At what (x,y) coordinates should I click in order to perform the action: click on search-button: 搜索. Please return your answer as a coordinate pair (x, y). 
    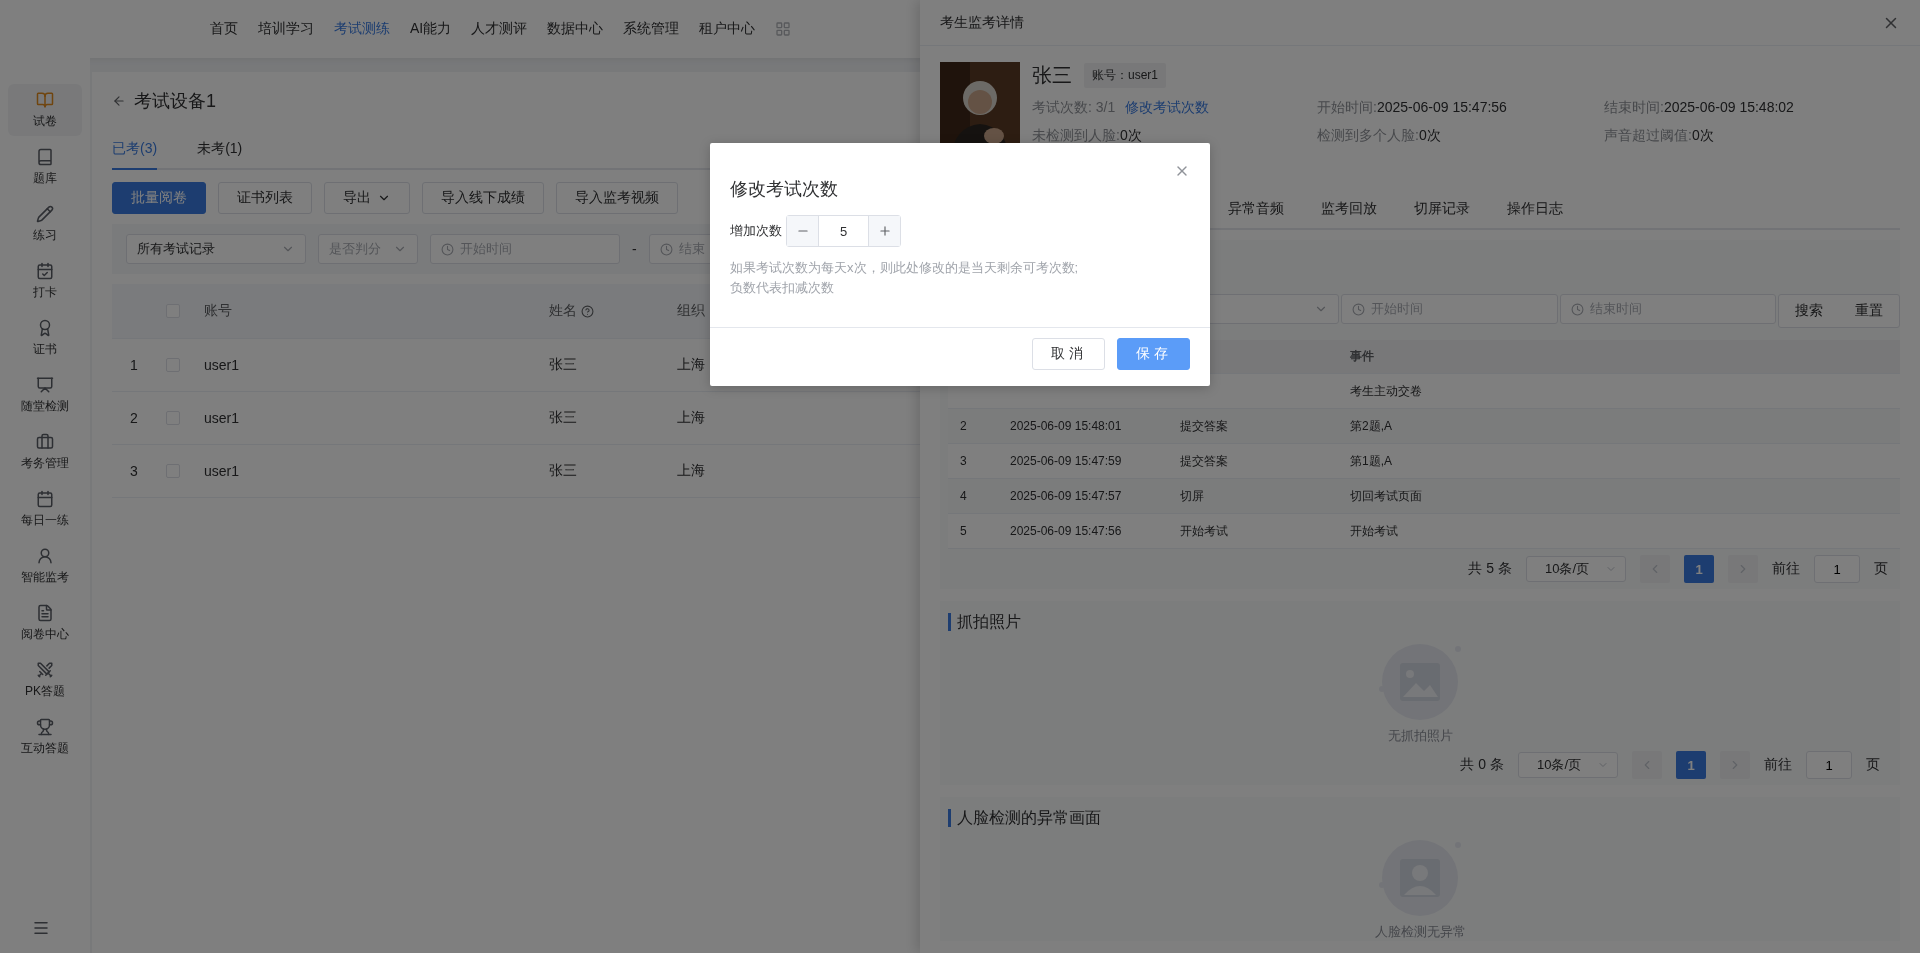
    Looking at the image, I should click on (1809, 311).